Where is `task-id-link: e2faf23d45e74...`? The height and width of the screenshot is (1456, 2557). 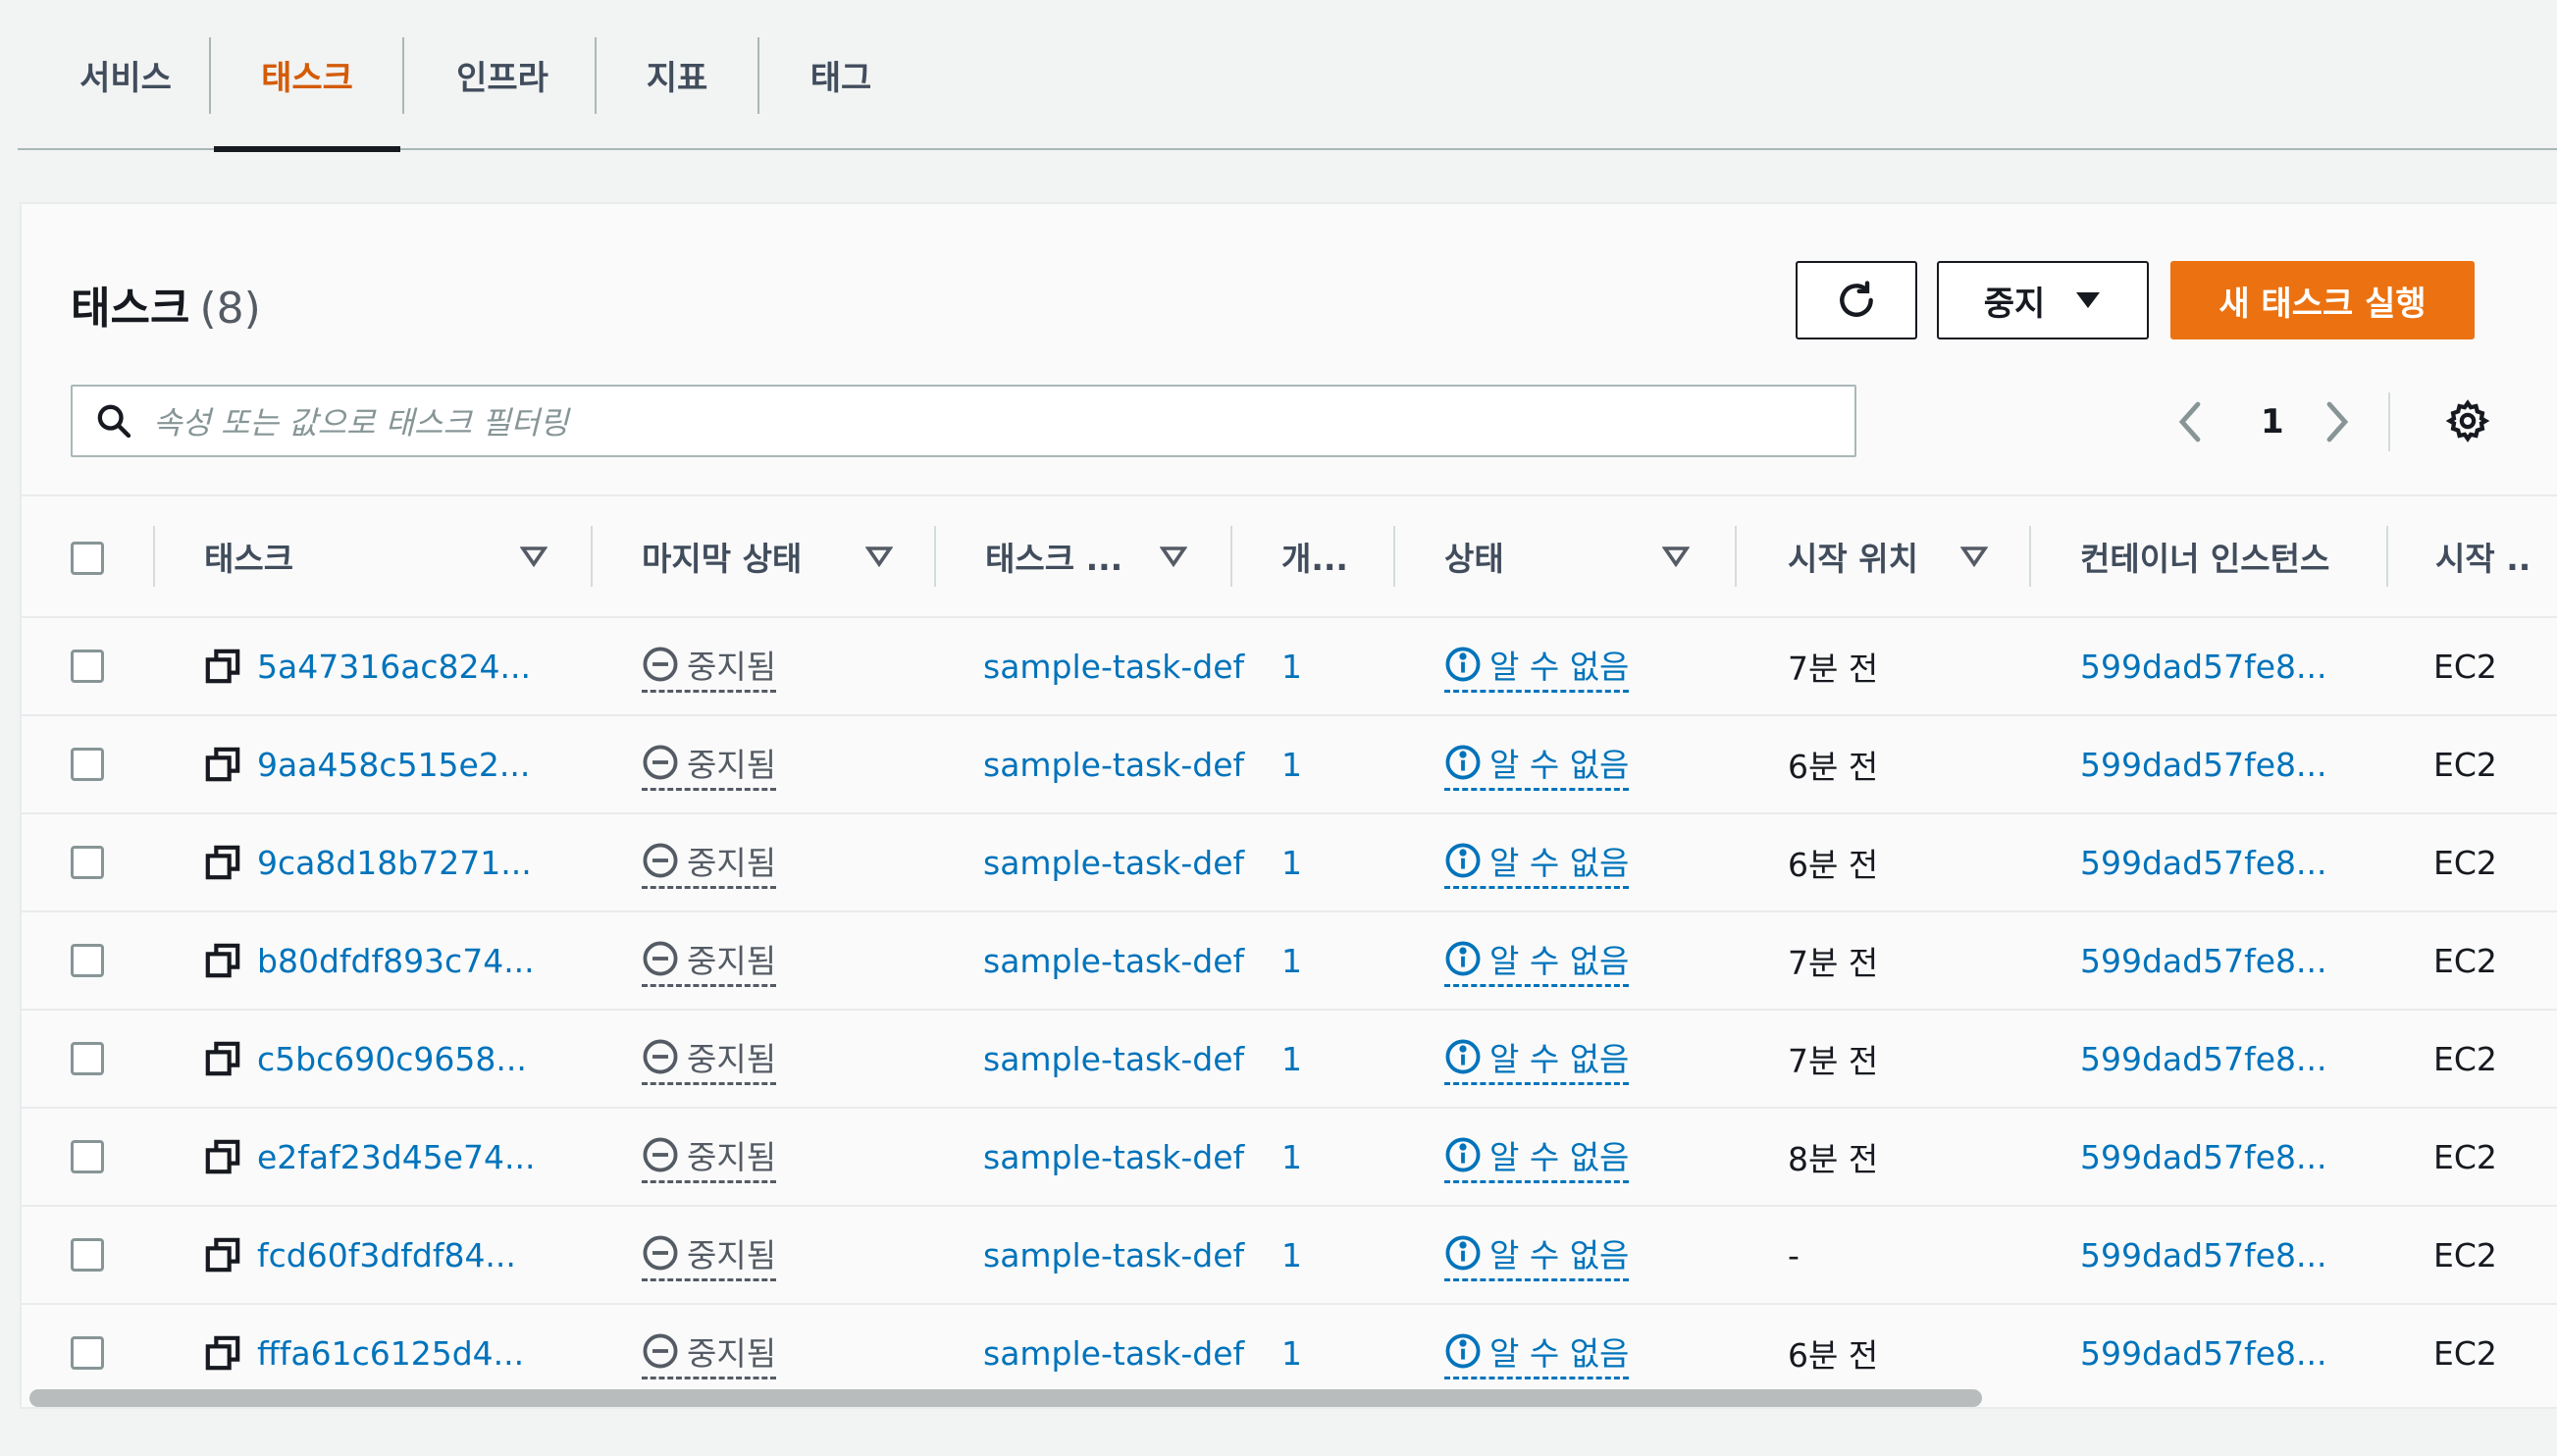
task-id-link: e2faf23d45e74... is located at coordinates (396, 1157).